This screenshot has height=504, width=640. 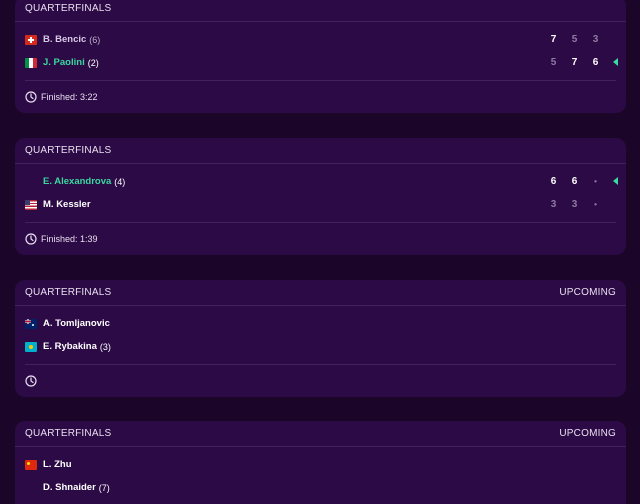 I want to click on player-name: M. Kessler, so click(x=67, y=204).